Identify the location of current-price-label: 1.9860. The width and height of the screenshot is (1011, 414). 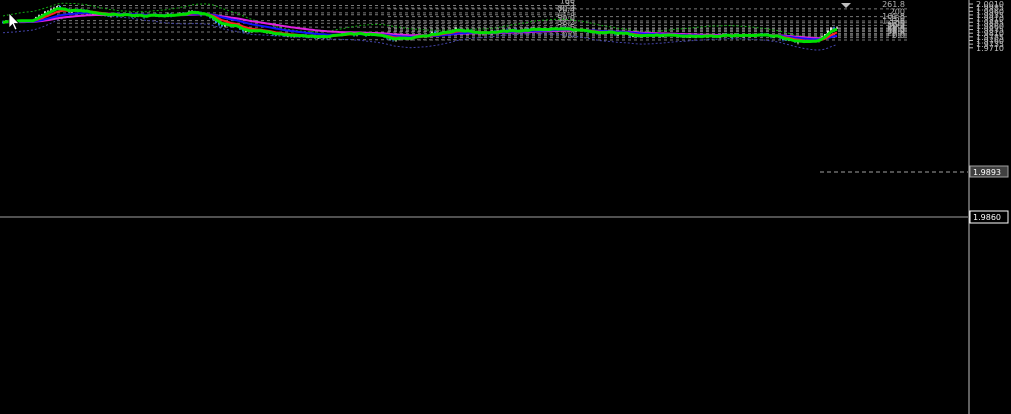
(987, 217).